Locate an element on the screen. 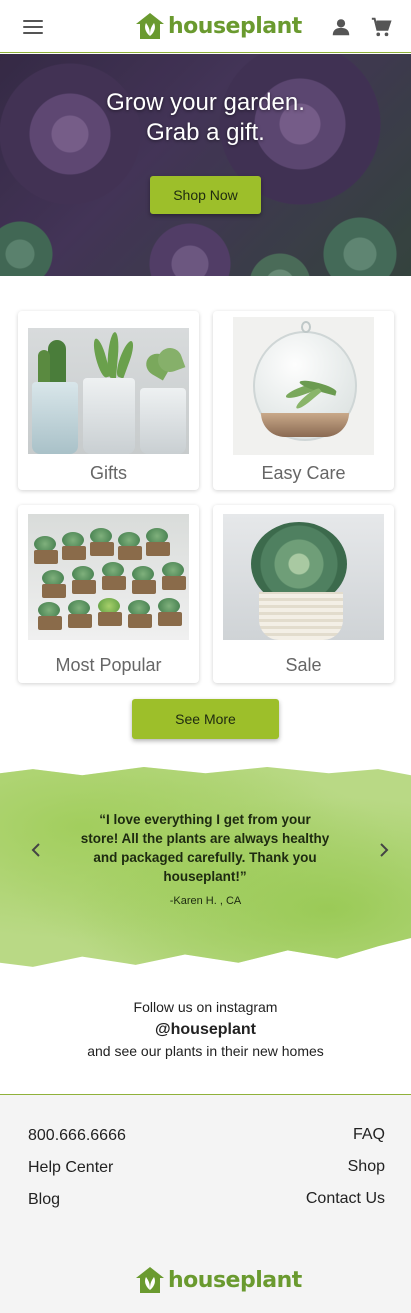 Image resolution: width=411 pixels, height=1313 pixels. easy-care-image is located at coordinates (303, 386).